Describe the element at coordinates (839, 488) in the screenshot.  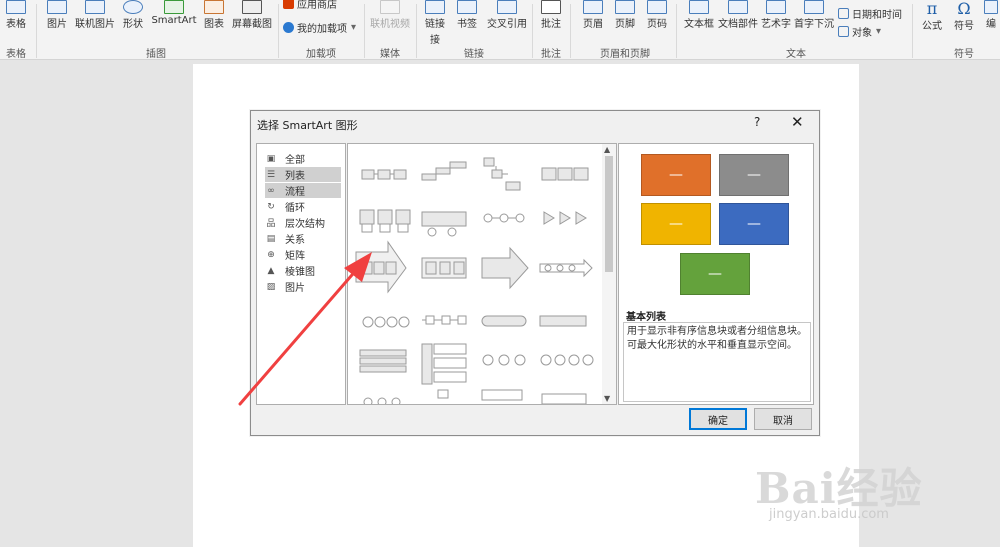
I see `baidu-watermark: Bai经验 jingyan.baidu.com` at that location.